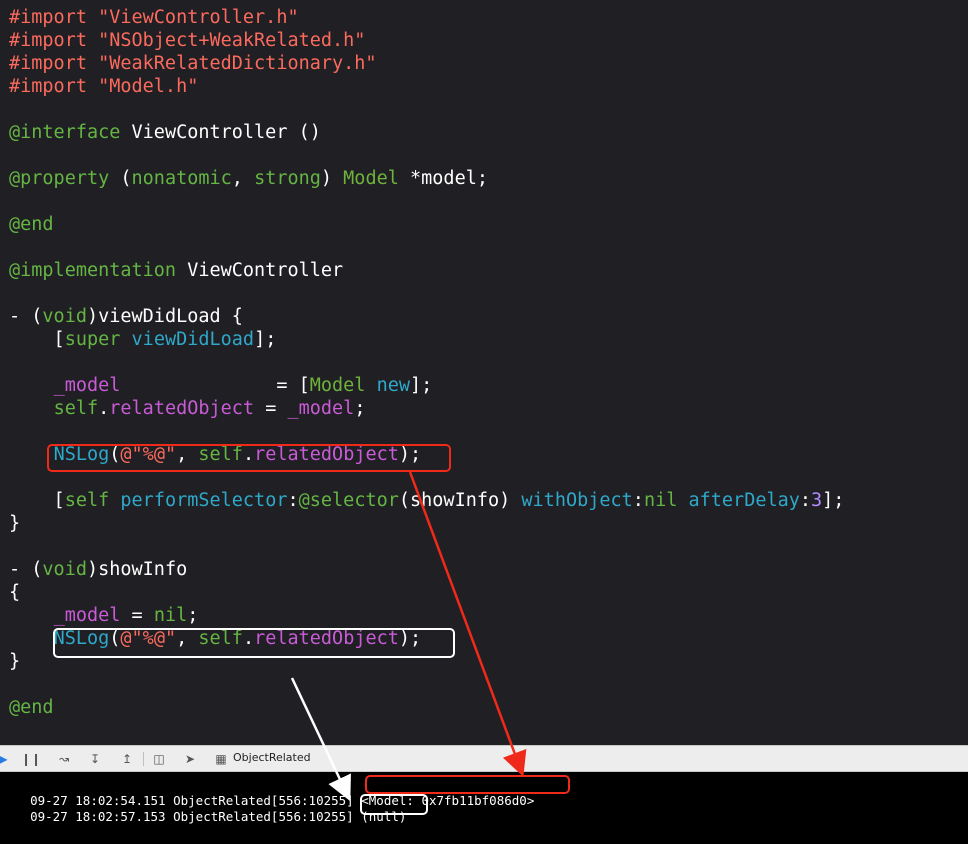 The height and width of the screenshot is (844, 968). Describe the element at coordinates (320, 739) in the screenshot. I see `white-arrow` at that location.